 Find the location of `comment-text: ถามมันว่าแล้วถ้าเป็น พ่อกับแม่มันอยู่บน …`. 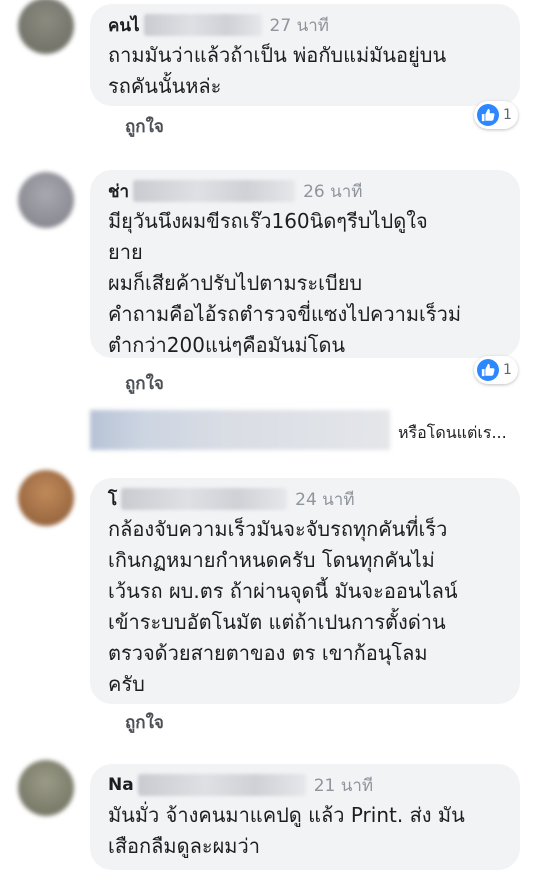

comment-text: ถามมันว่าแล้วถ้าเป็น พ่อกับแม่มันอยู่บน … is located at coordinates (277, 70).